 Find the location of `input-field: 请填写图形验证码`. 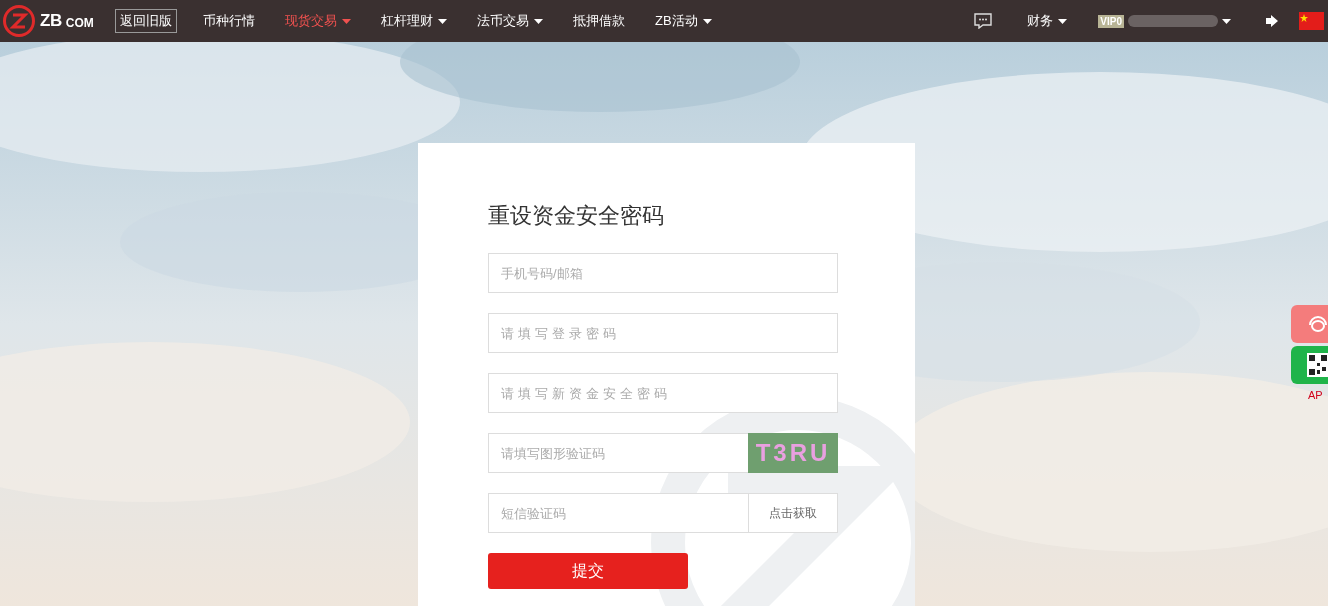

input-field: 请填写图形验证码 is located at coordinates (618, 453).